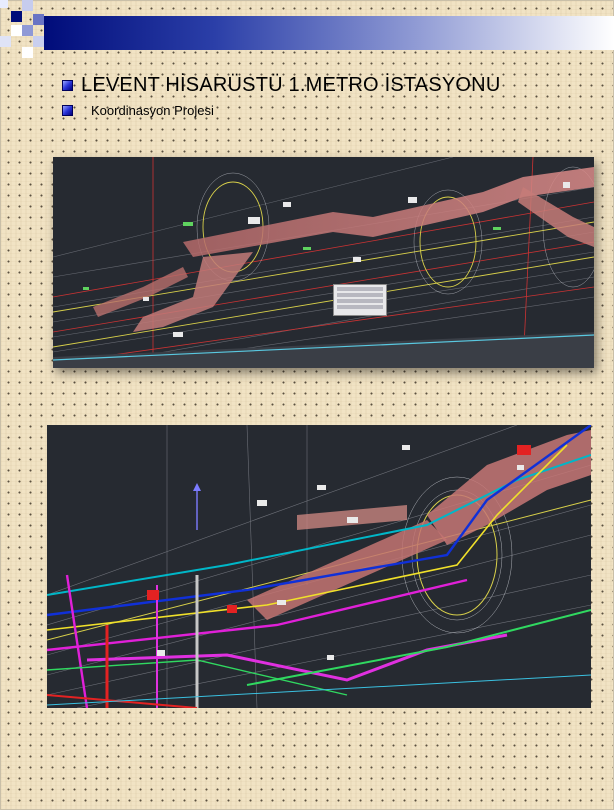 The height and width of the screenshot is (810, 614). I want to click on block-reference-popup, so click(360, 300).